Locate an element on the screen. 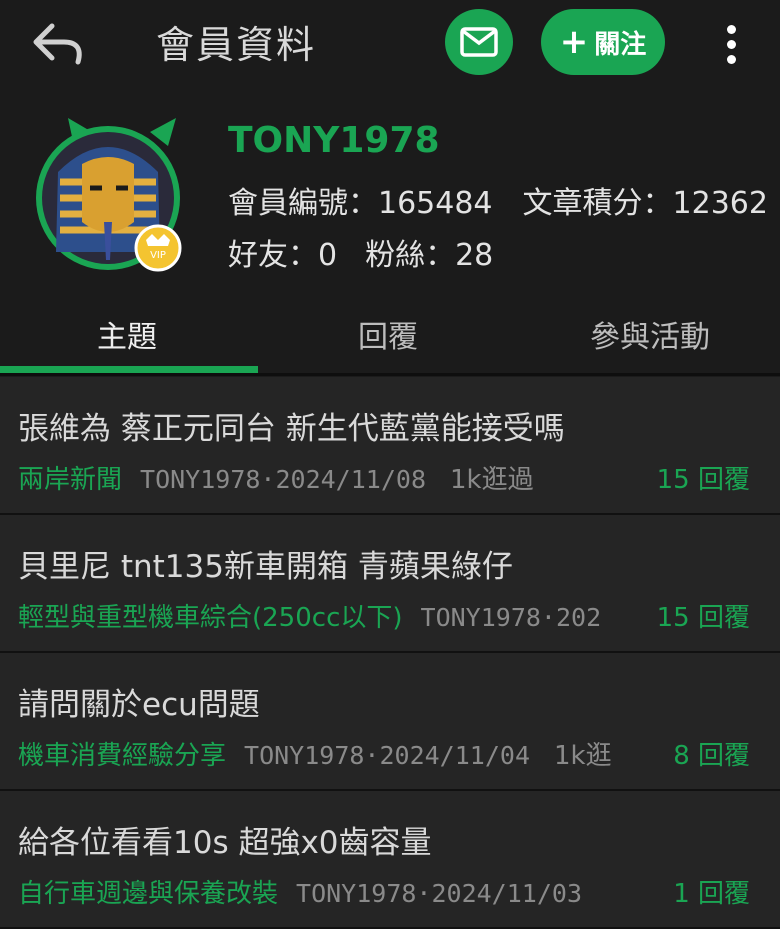  post-author-date: TONY1978·2024/11/04 is located at coordinates (387, 755).